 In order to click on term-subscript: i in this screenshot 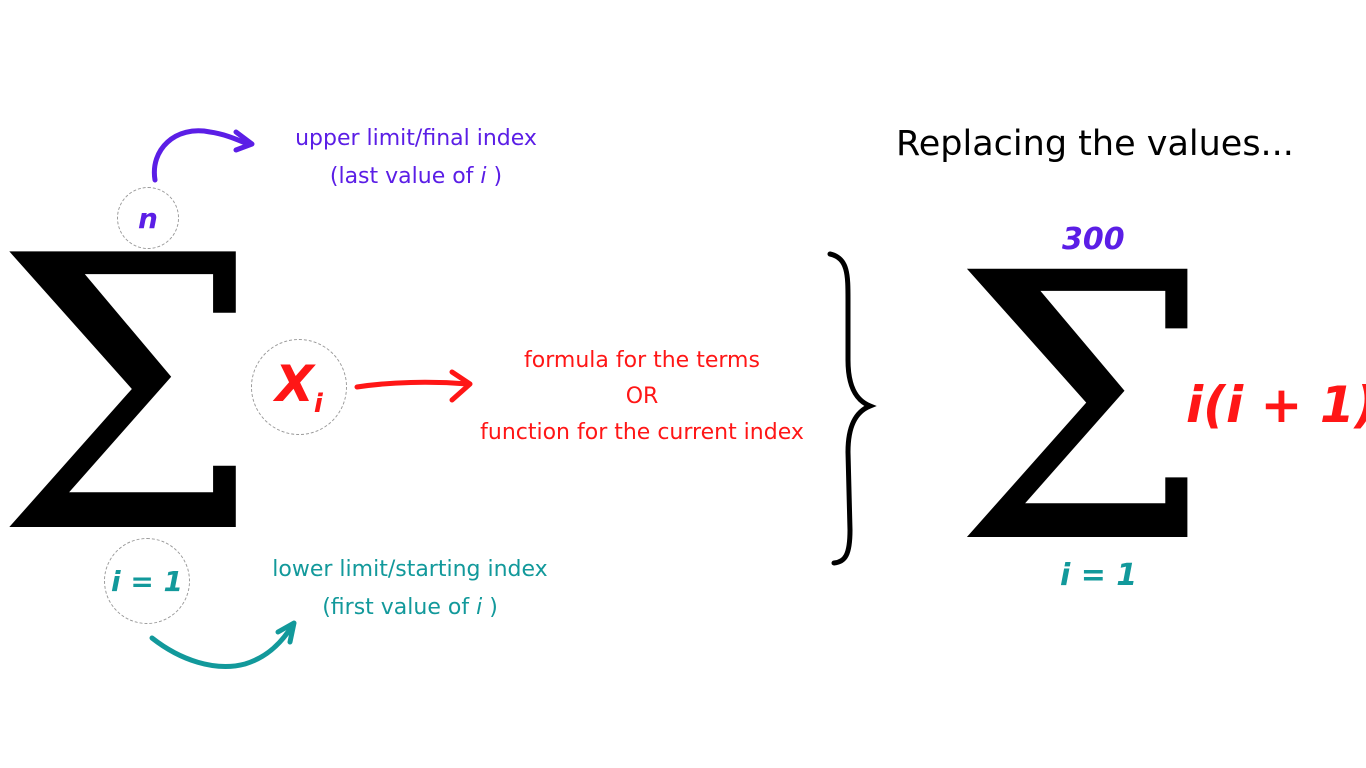, I will do `click(318, 404)`.